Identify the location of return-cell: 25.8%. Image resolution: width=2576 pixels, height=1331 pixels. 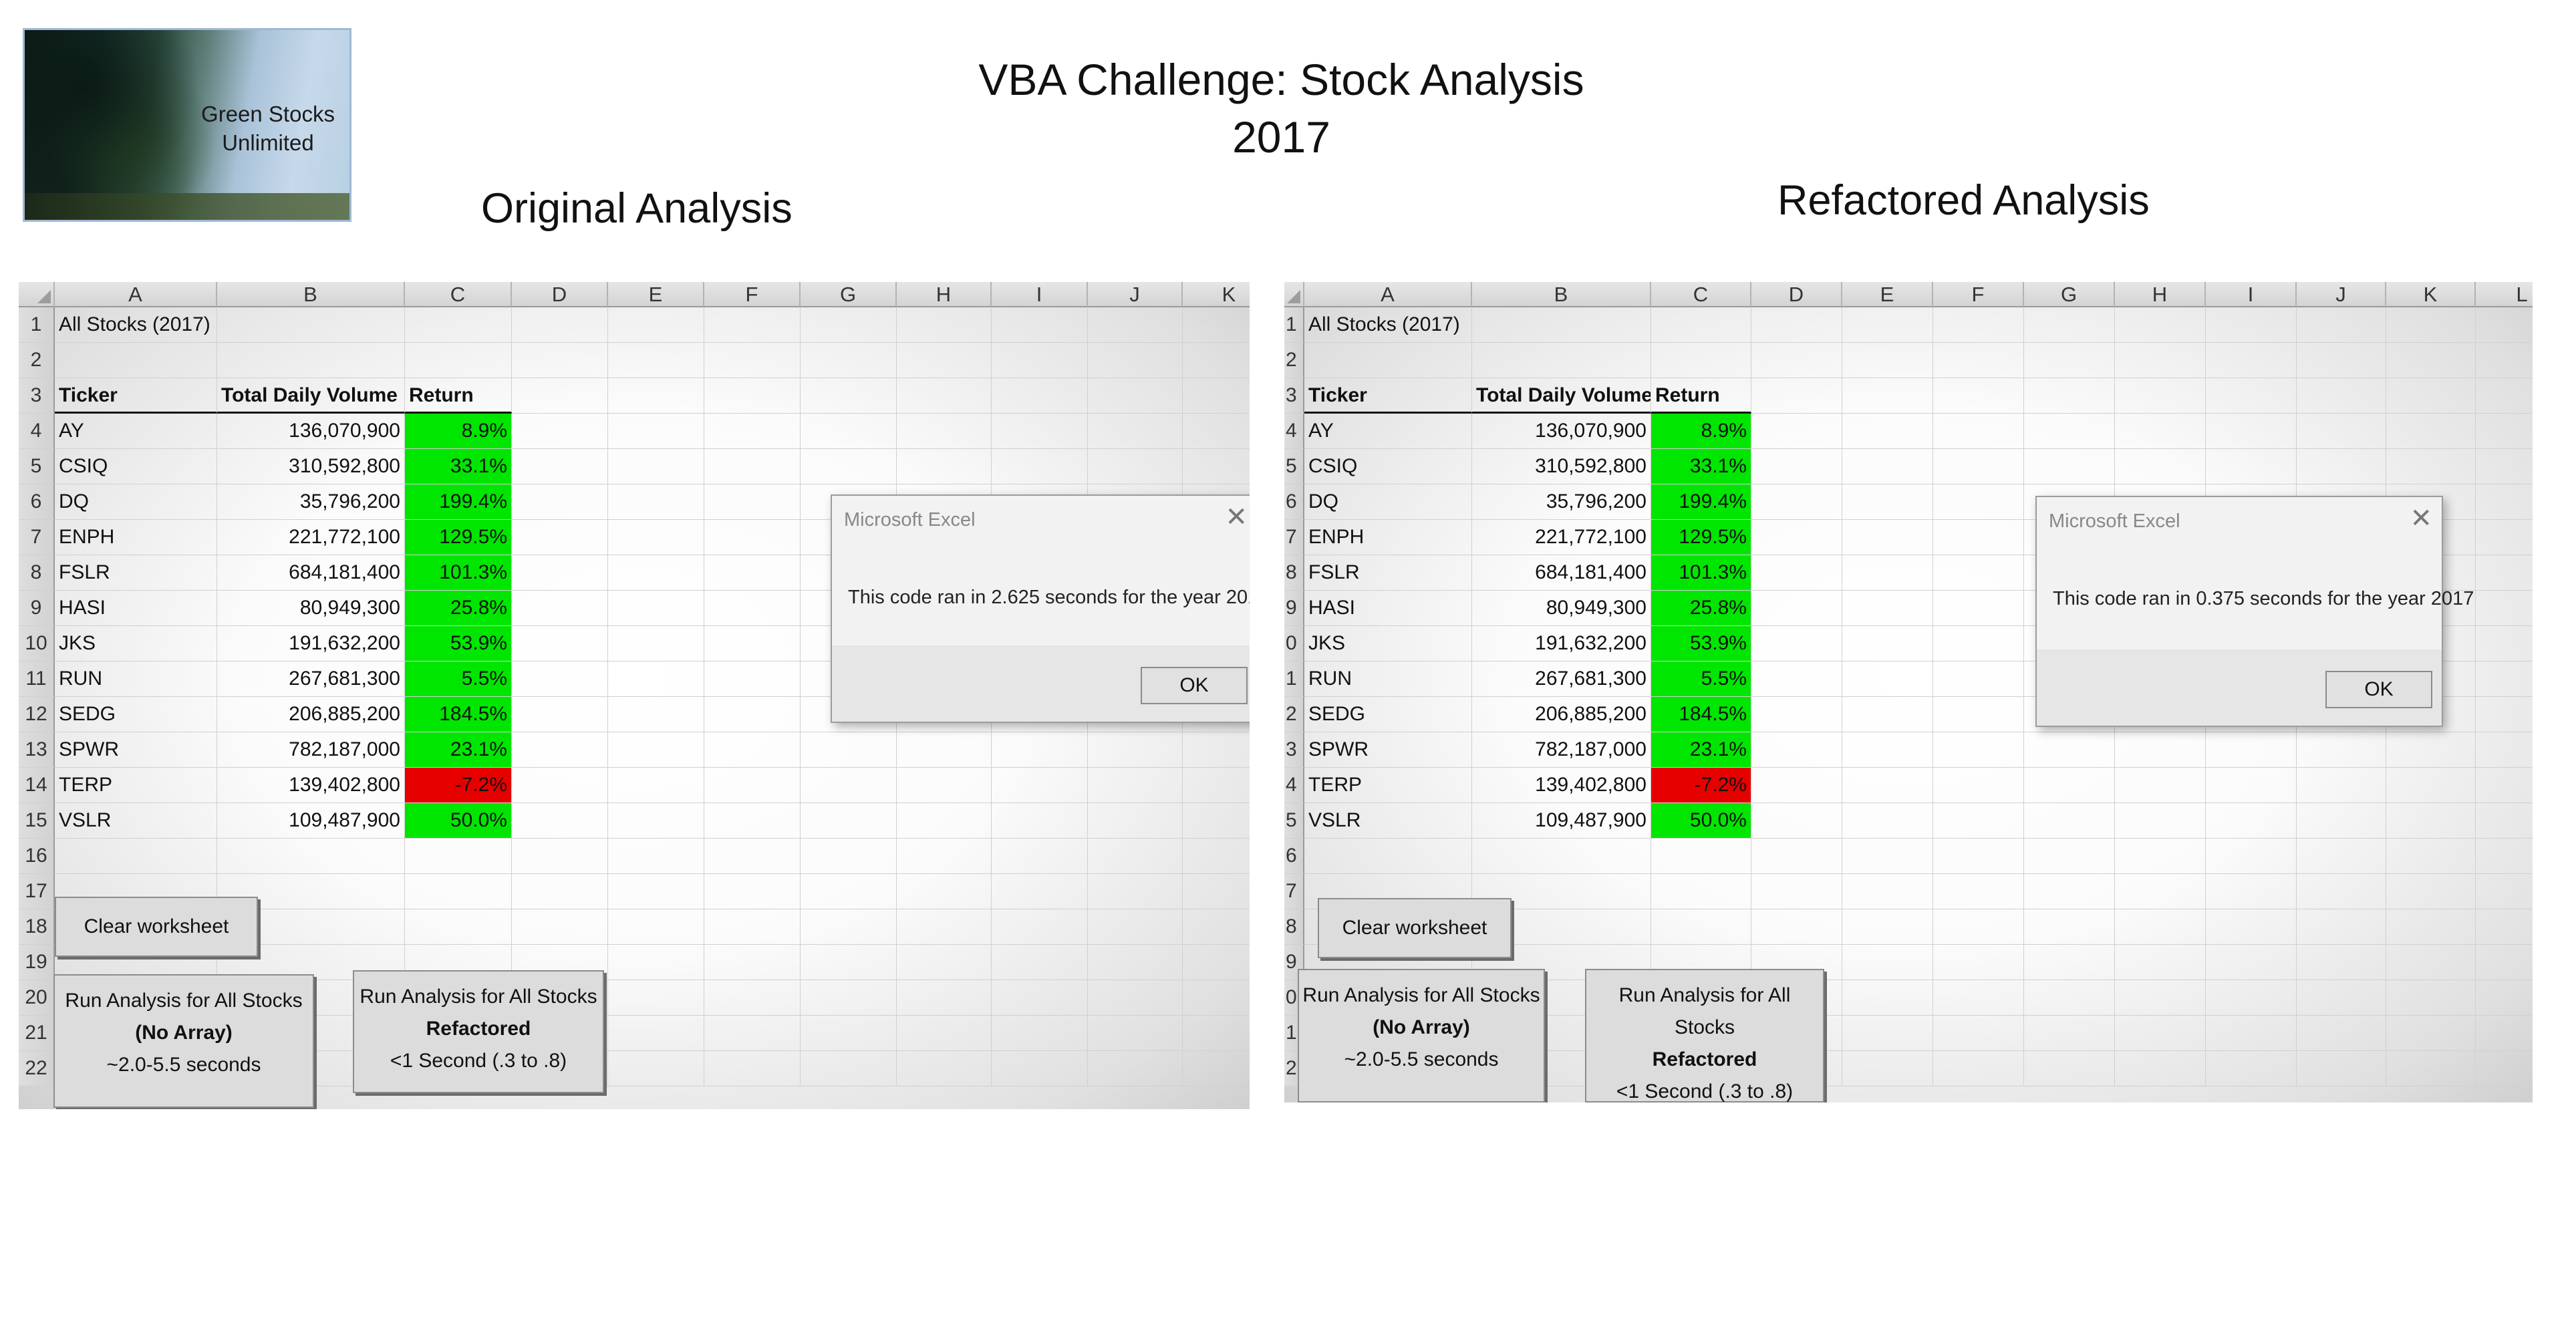
(458, 608).